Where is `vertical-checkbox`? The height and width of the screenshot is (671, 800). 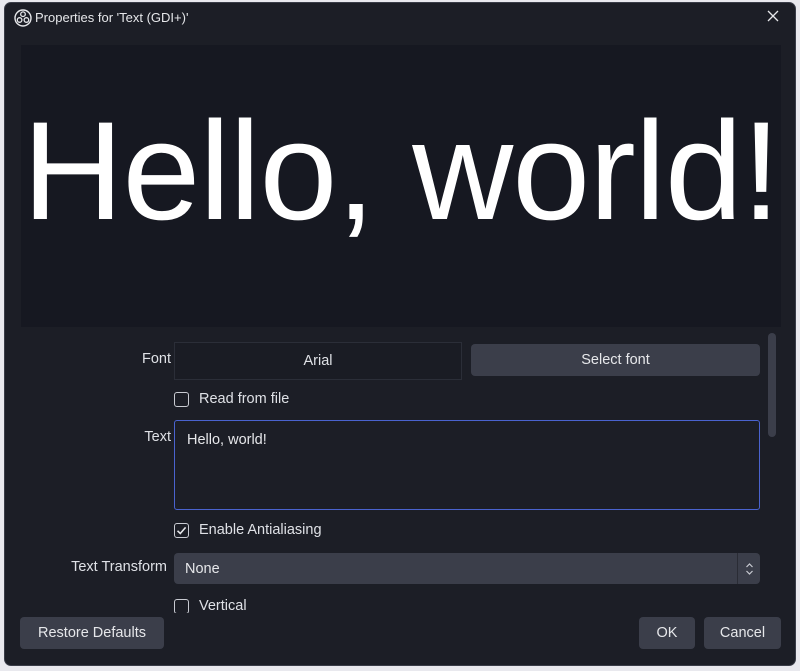
vertical-checkbox is located at coordinates (181, 605).